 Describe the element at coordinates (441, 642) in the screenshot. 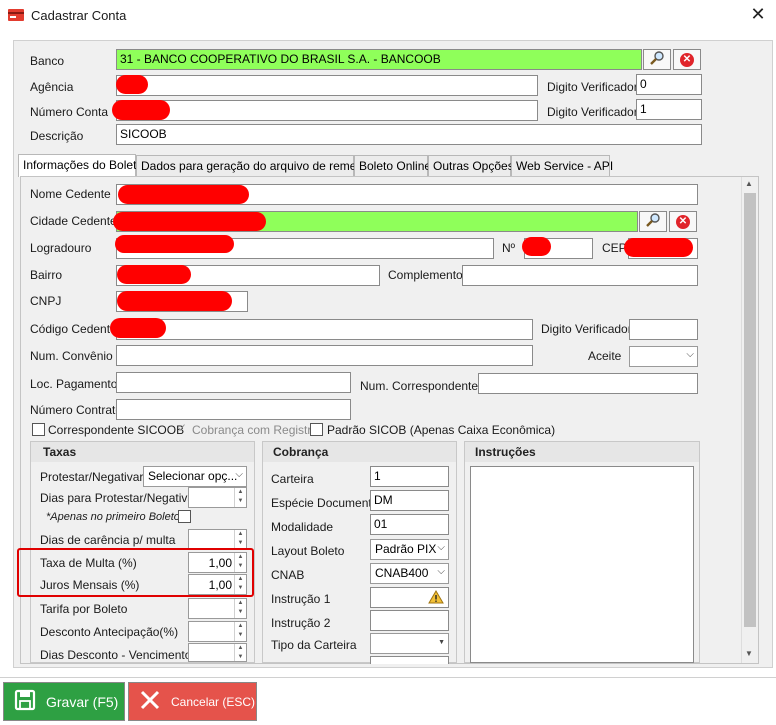

I see `chevron-down-icon: ▼` at that location.